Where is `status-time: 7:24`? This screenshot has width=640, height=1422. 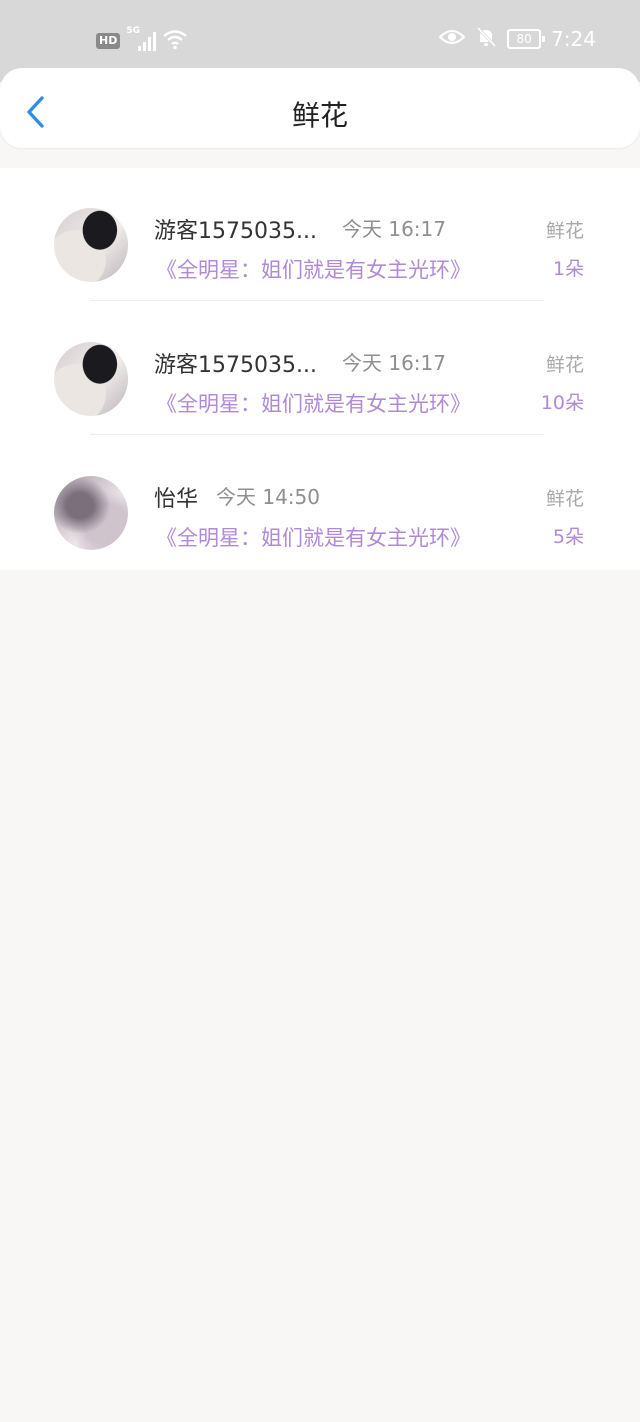
status-time: 7:24 is located at coordinates (573, 39).